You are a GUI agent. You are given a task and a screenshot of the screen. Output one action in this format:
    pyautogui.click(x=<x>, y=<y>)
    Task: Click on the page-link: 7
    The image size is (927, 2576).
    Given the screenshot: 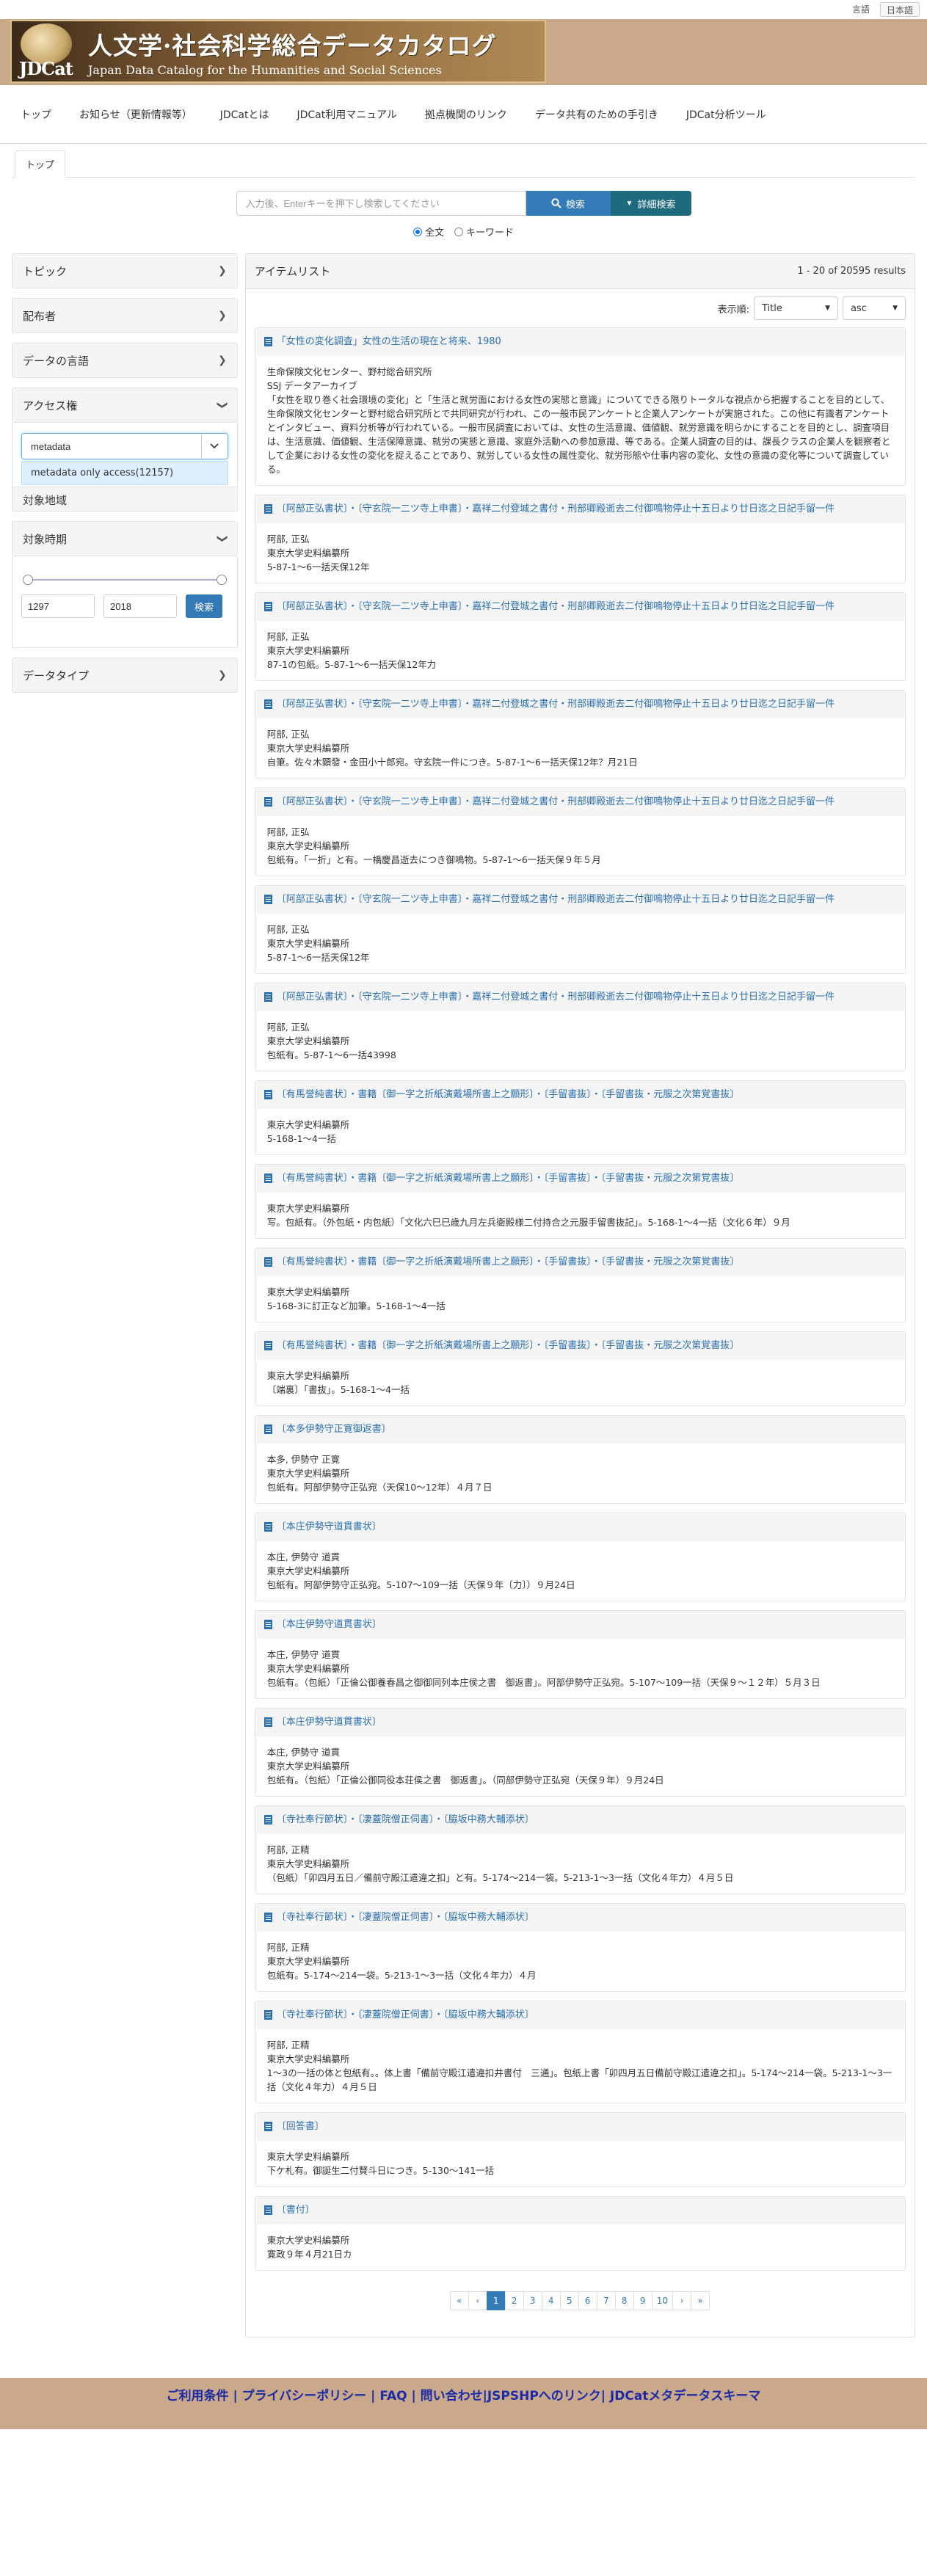 What is the action you would take?
    pyautogui.click(x=606, y=2300)
    